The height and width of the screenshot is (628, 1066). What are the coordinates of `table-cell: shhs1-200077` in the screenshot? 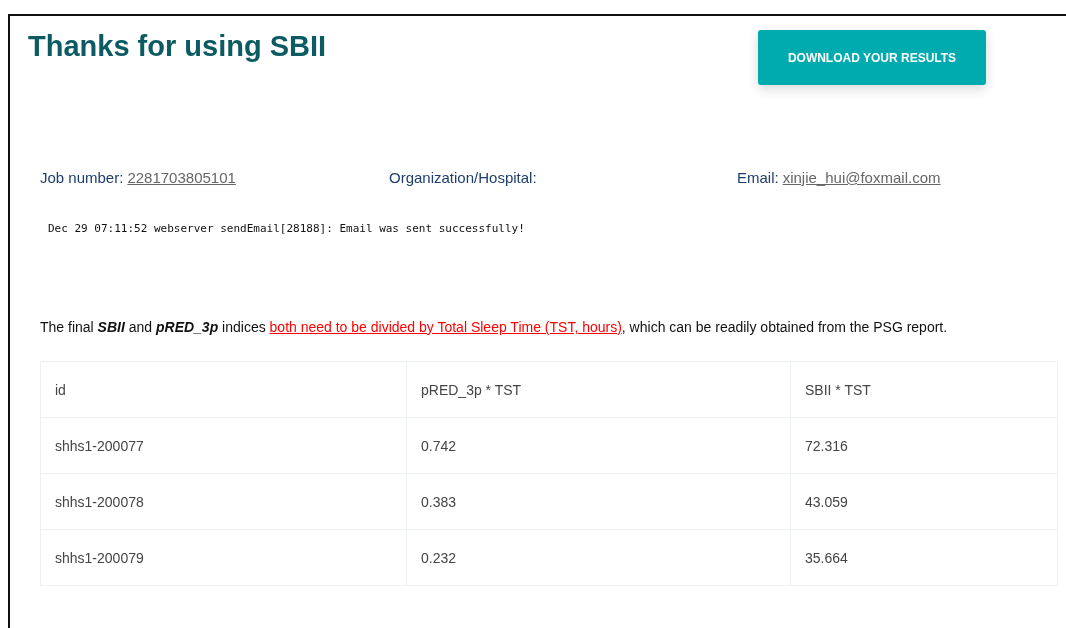 It's located at (223, 445).